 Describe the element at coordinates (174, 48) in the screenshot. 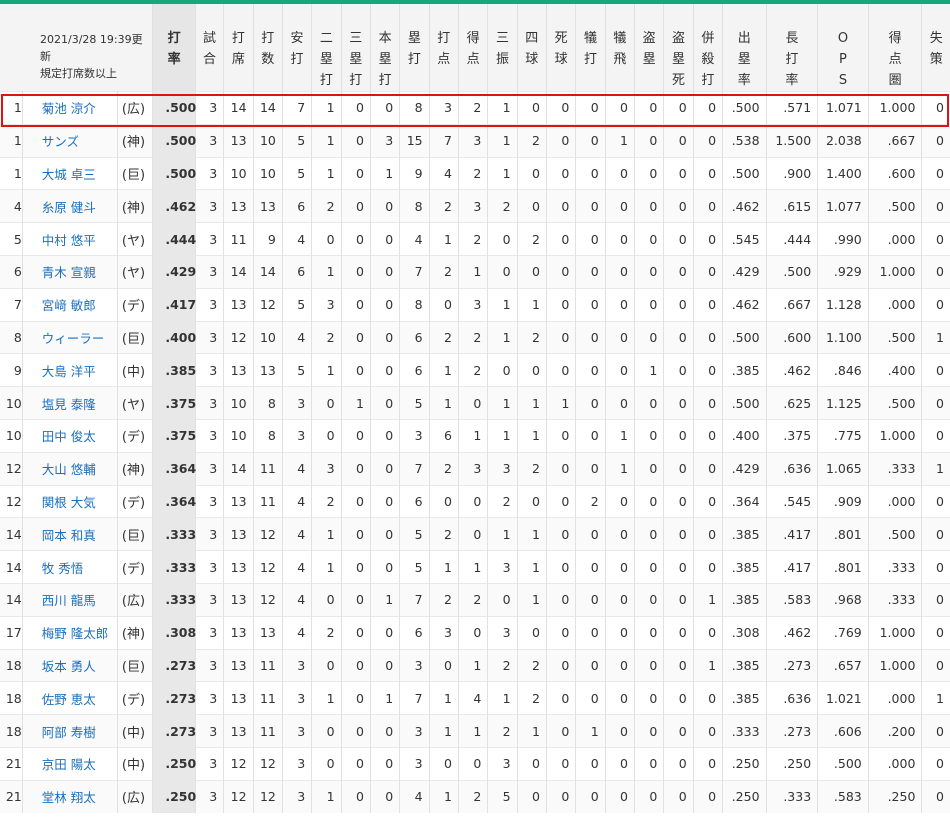

I see `column-header: 打率` at that location.